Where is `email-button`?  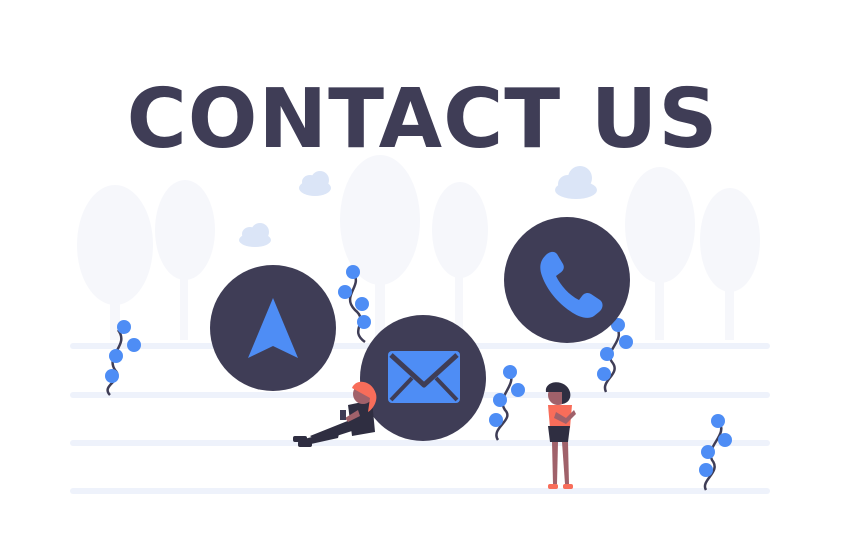
email-button is located at coordinates (423, 378).